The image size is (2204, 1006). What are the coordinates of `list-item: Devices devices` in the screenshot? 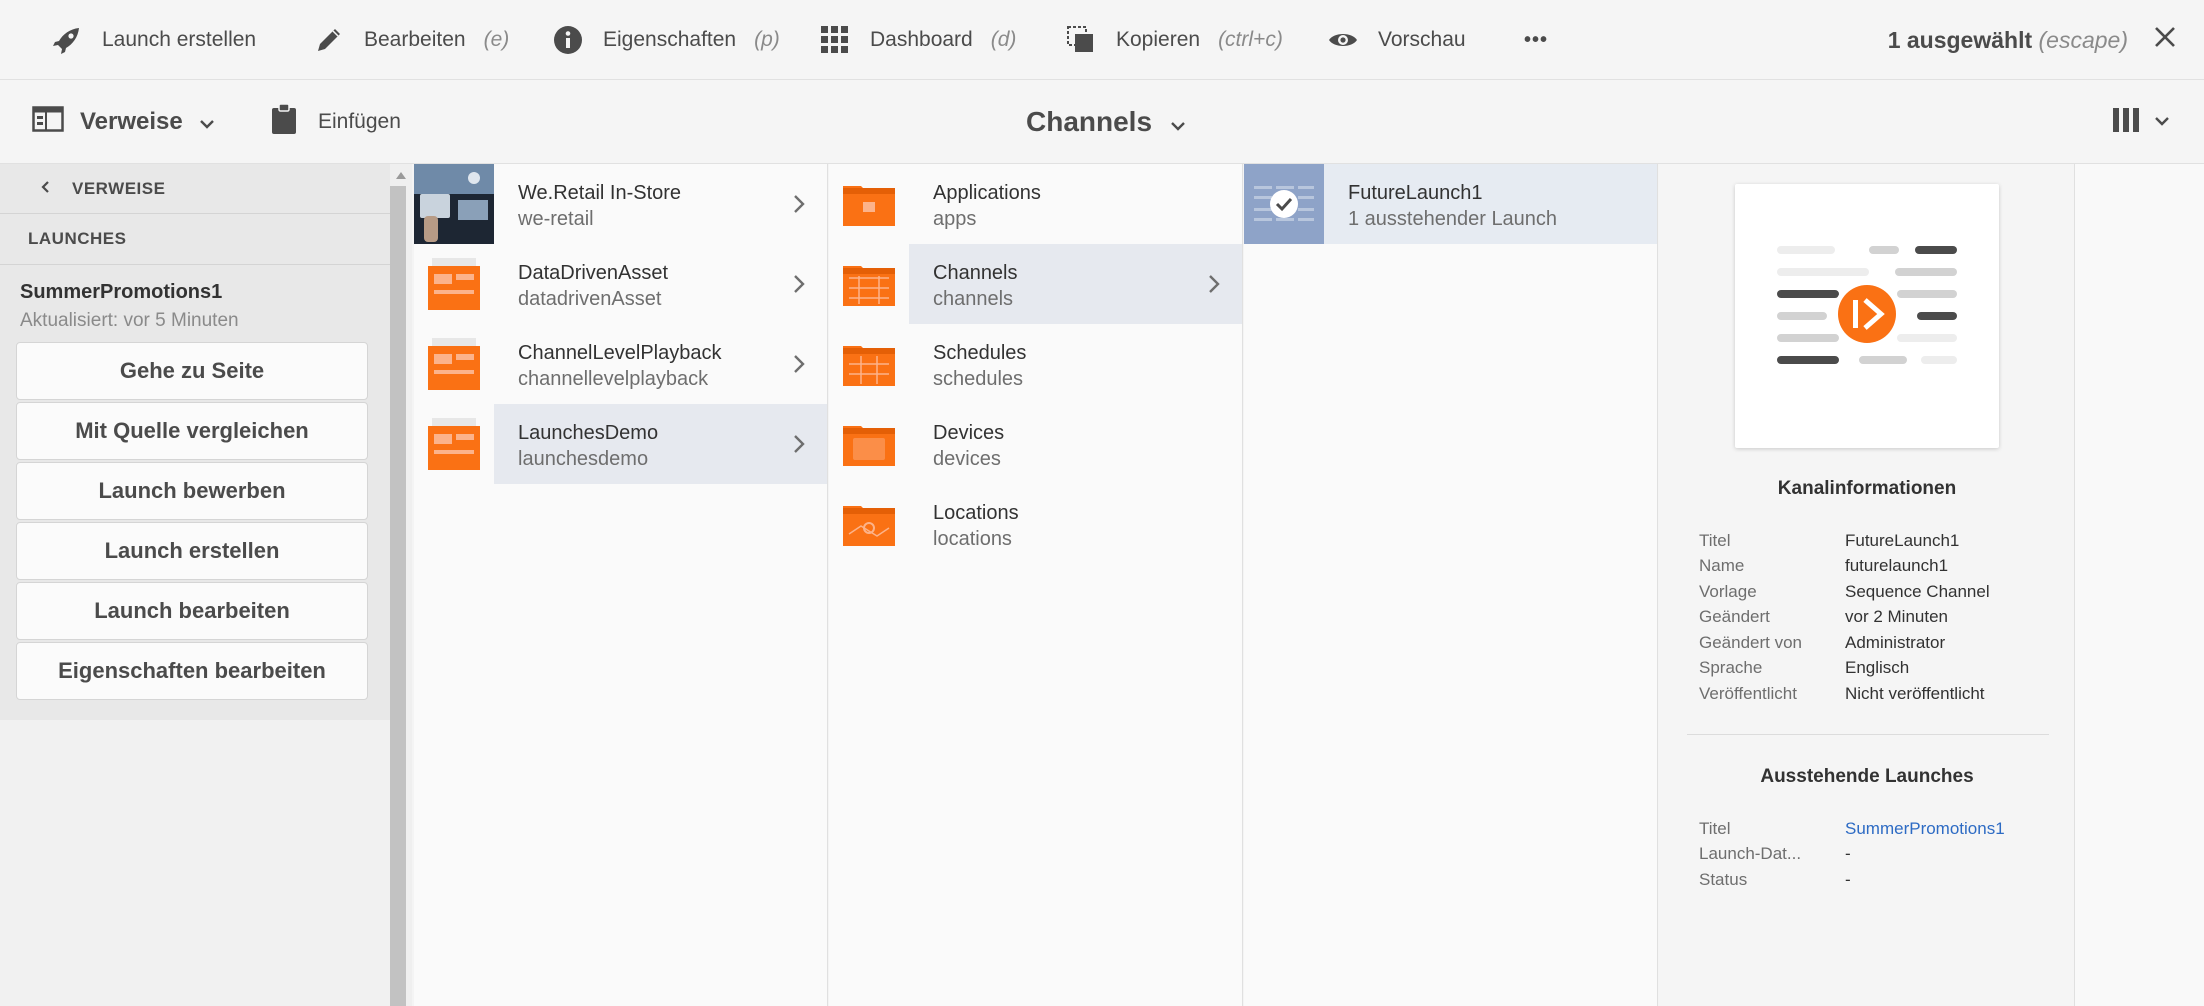 It's located at (1035, 444).